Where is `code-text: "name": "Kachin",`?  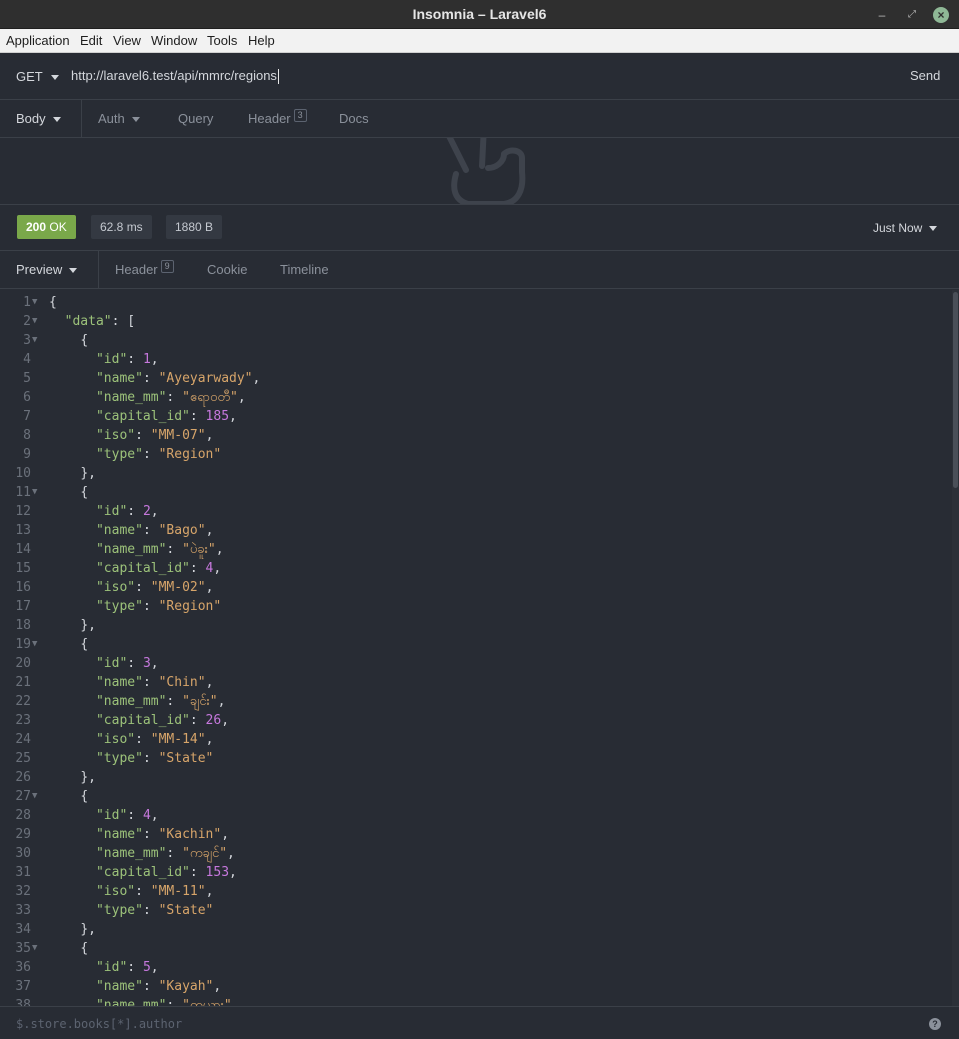
code-text: "name": "Kachin", is located at coordinates (162, 834).